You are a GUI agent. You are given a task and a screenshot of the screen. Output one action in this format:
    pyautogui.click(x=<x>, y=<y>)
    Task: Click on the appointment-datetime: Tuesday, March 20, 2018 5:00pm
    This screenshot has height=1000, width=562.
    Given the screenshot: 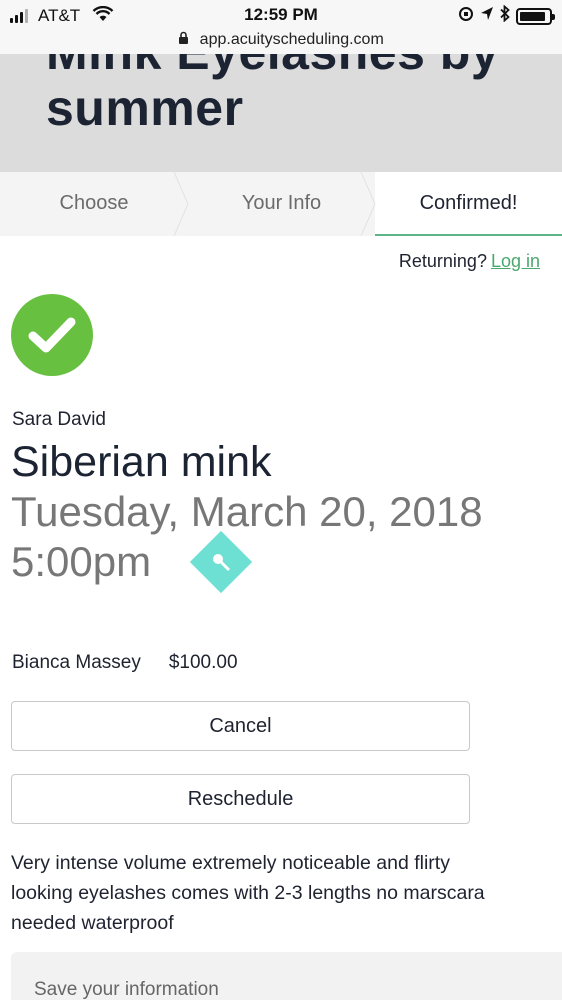 What is the action you would take?
    pyautogui.click(x=251, y=537)
    